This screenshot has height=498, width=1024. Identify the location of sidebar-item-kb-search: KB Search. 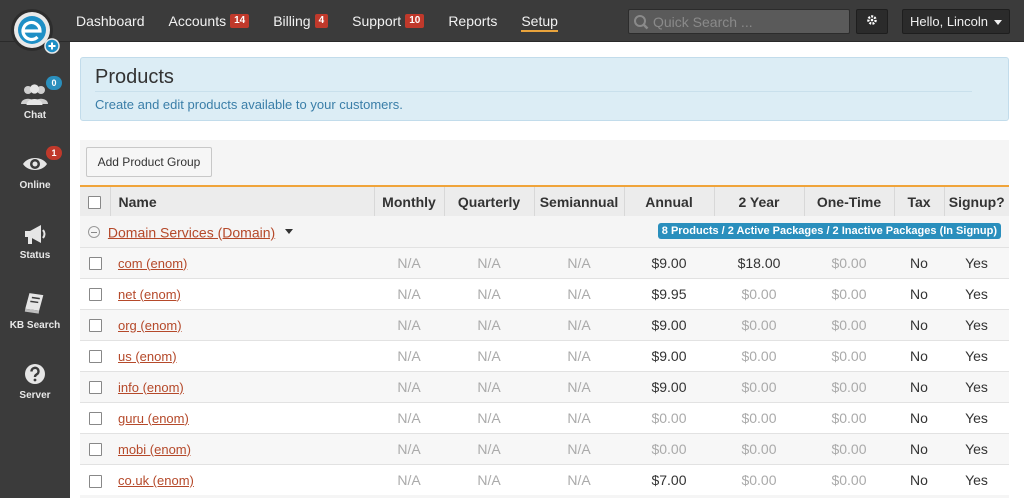
(35, 316).